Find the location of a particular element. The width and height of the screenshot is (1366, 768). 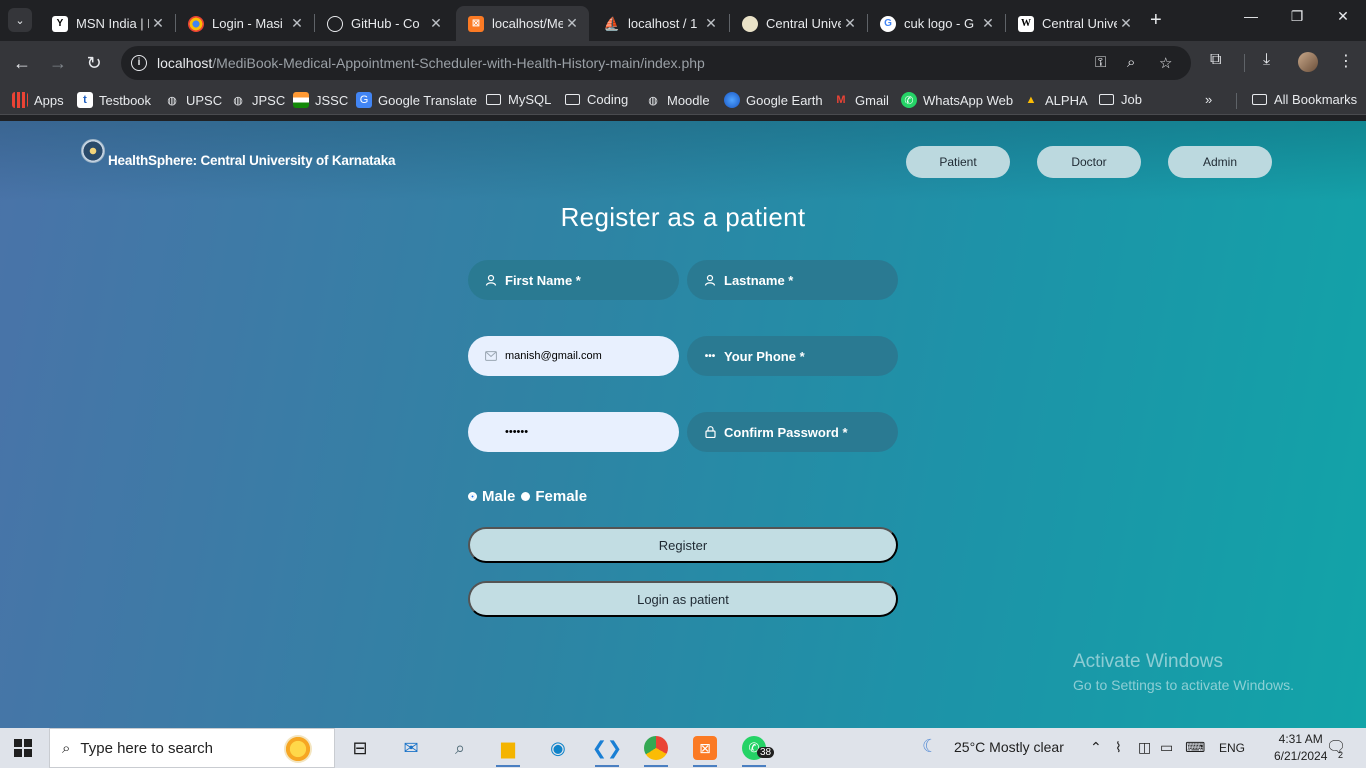

bookmark-google-earth: Google Earth is located at coordinates (773, 100).